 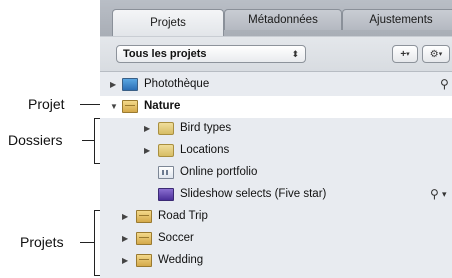 I want to click on library-icon, so click(x=130, y=84).